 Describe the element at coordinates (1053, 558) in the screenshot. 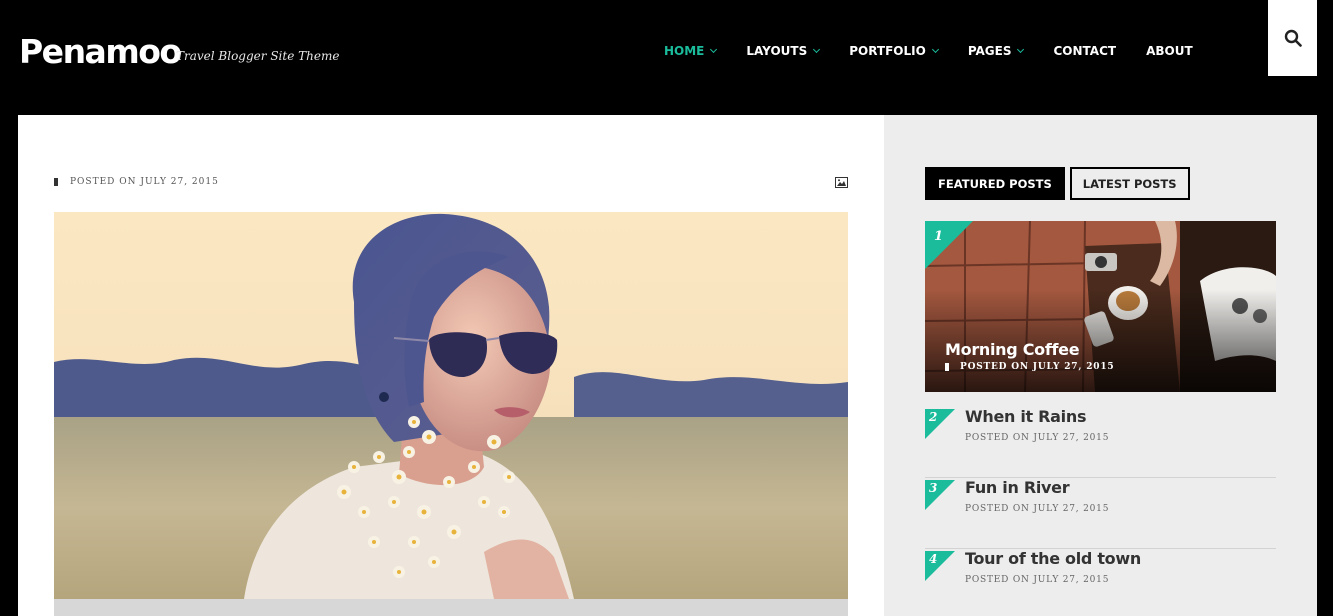

I see `post-title: Tour of the old town` at that location.